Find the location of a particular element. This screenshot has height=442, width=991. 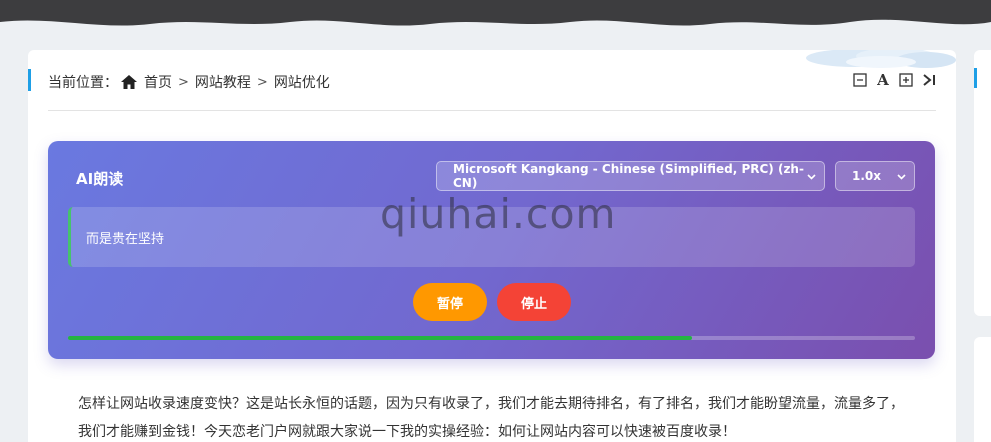

font-size-icon: A is located at coordinates (883, 80).